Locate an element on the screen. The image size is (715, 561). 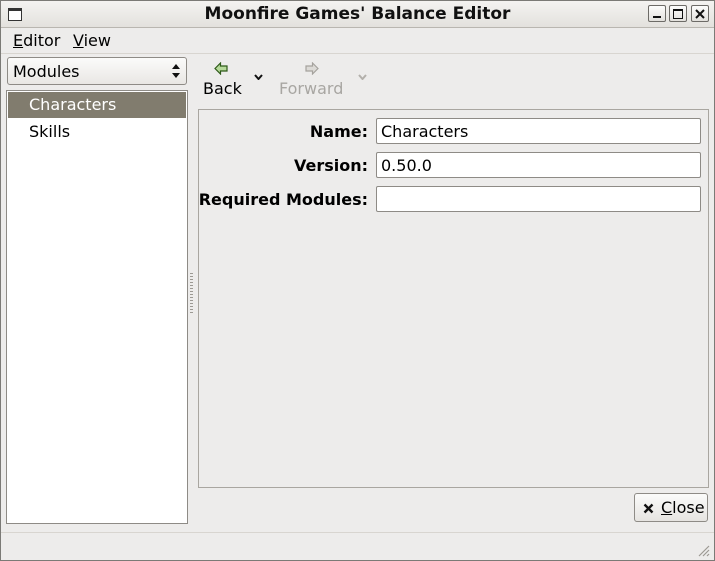
back-history-dropdown is located at coordinates (259, 79).